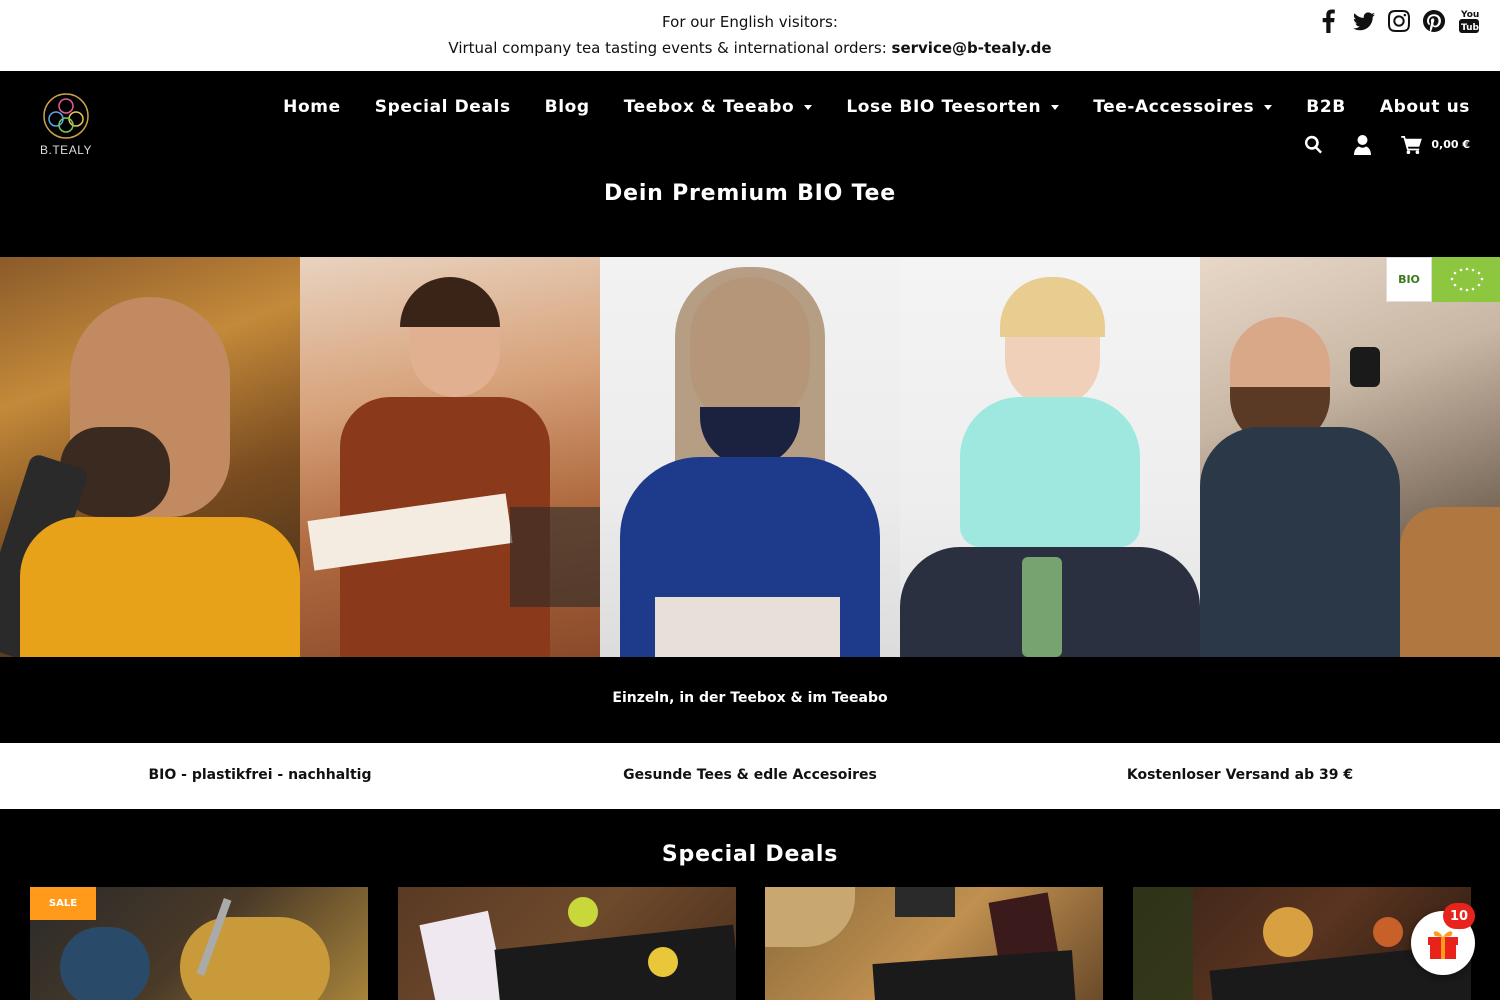 The height and width of the screenshot is (1000, 1500). I want to click on nav-item-b2b: B2B, so click(1326, 107).